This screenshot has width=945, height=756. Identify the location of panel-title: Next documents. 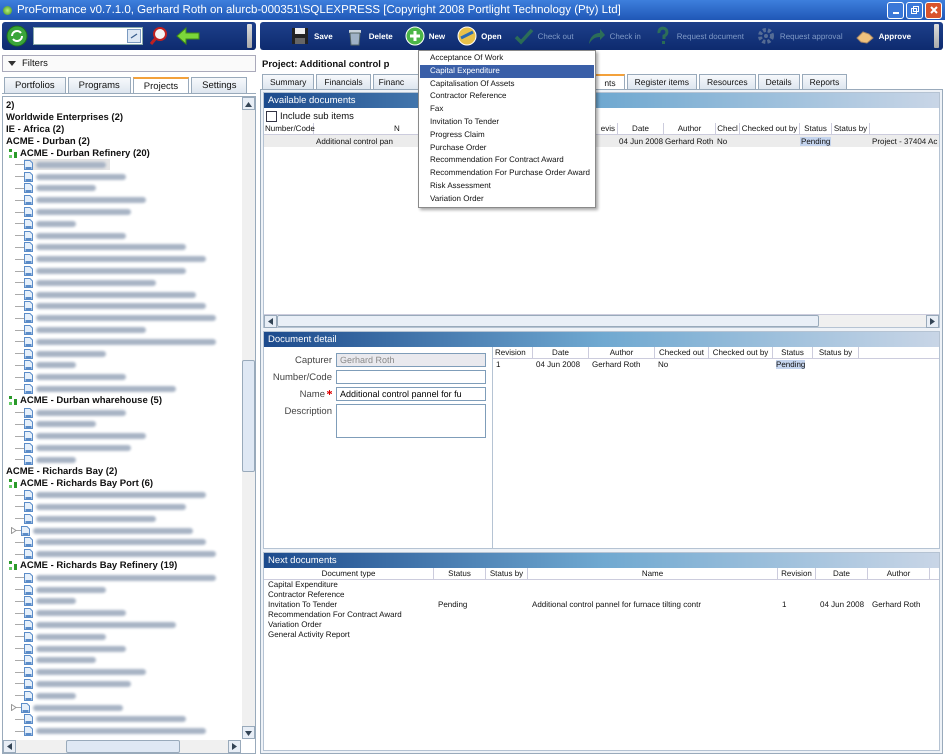
(302, 560).